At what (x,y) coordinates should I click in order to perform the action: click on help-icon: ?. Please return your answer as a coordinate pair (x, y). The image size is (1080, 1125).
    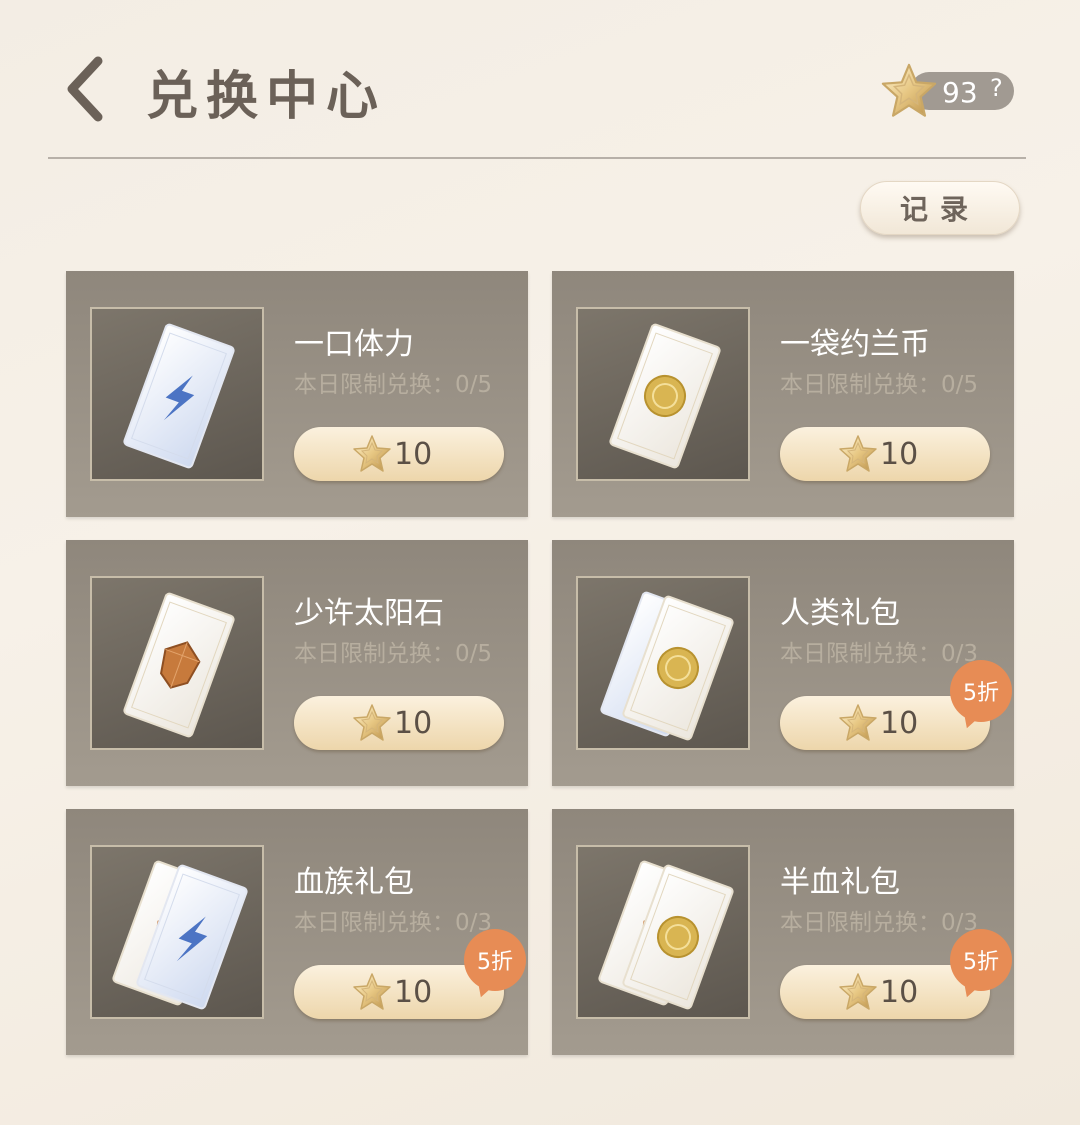
    Looking at the image, I should click on (996, 88).